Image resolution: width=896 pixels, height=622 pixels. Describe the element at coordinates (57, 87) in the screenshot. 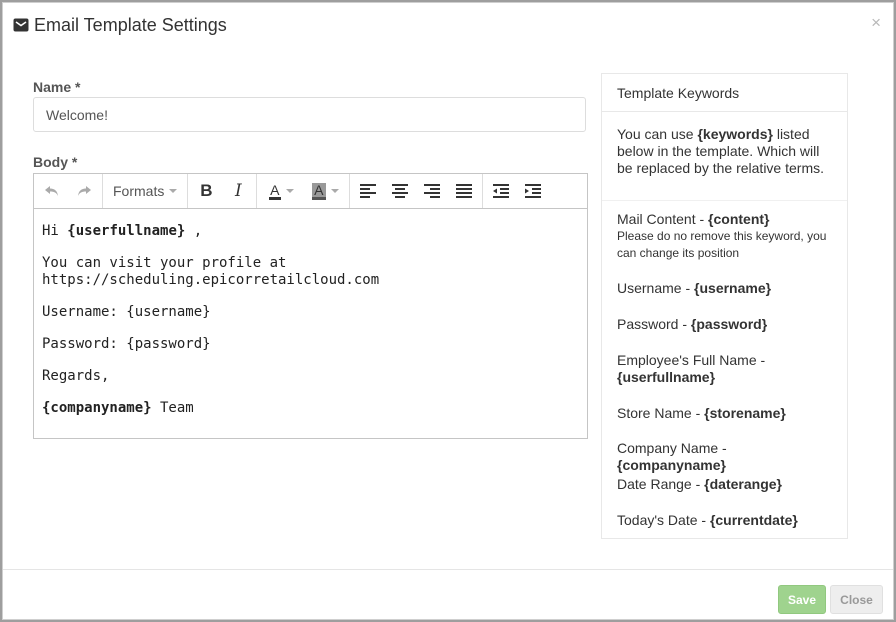

I see `name-label: Name *` at that location.